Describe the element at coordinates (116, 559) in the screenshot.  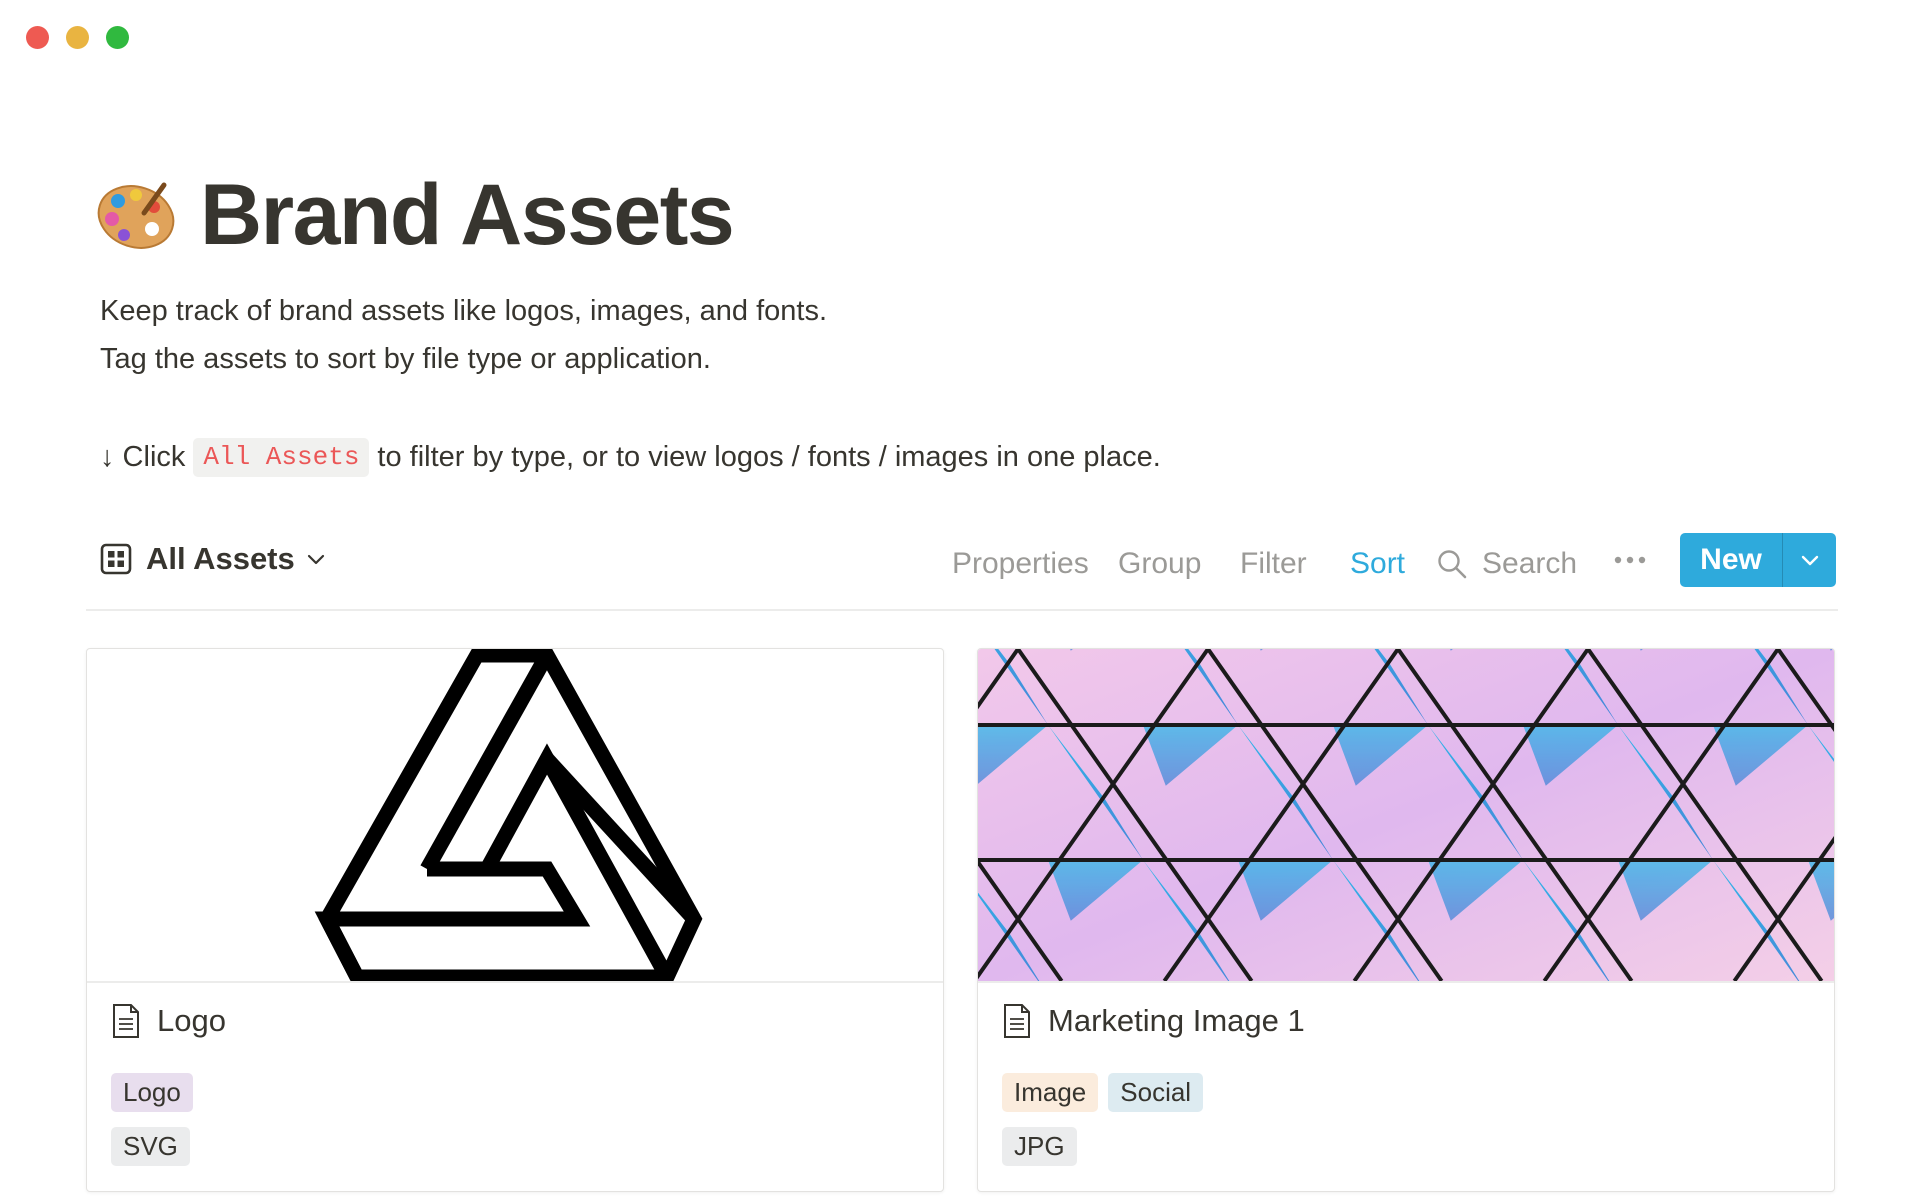
I see `gallery-view-icon` at that location.